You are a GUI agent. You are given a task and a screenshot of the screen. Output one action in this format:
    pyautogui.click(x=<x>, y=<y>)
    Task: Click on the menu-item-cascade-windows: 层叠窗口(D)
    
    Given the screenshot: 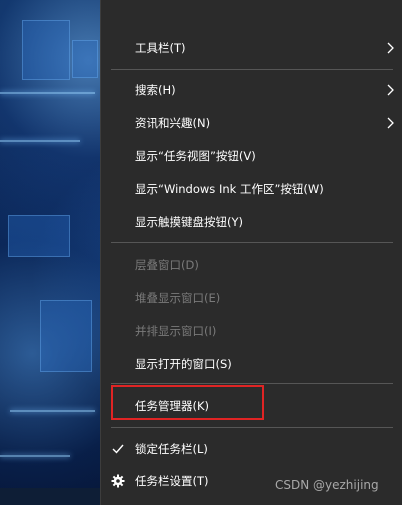 What is the action you would take?
    pyautogui.click(x=251, y=265)
    